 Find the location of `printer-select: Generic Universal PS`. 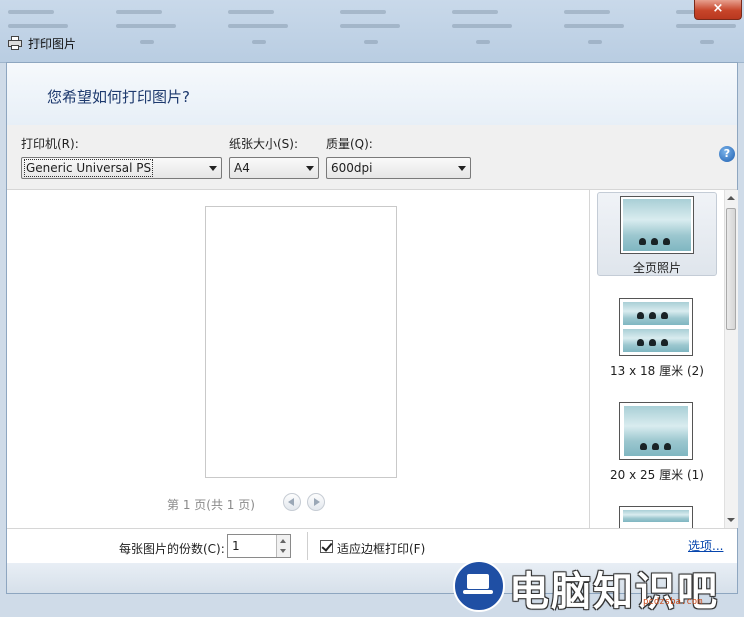

printer-select: Generic Universal PS is located at coordinates (121, 168).